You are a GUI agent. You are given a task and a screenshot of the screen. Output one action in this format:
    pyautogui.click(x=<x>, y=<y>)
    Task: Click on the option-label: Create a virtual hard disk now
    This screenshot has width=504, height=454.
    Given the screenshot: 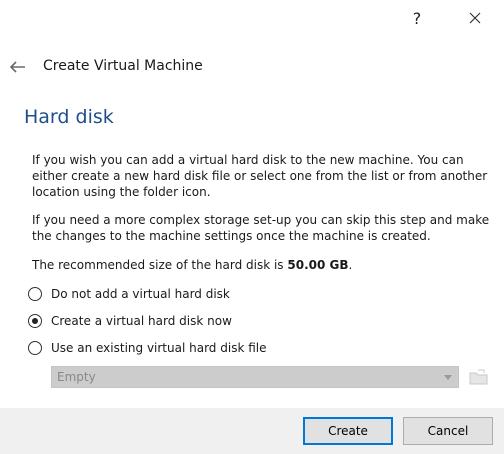 What is the action you would take?
    pyautogui.click(x=141, y=321)
    